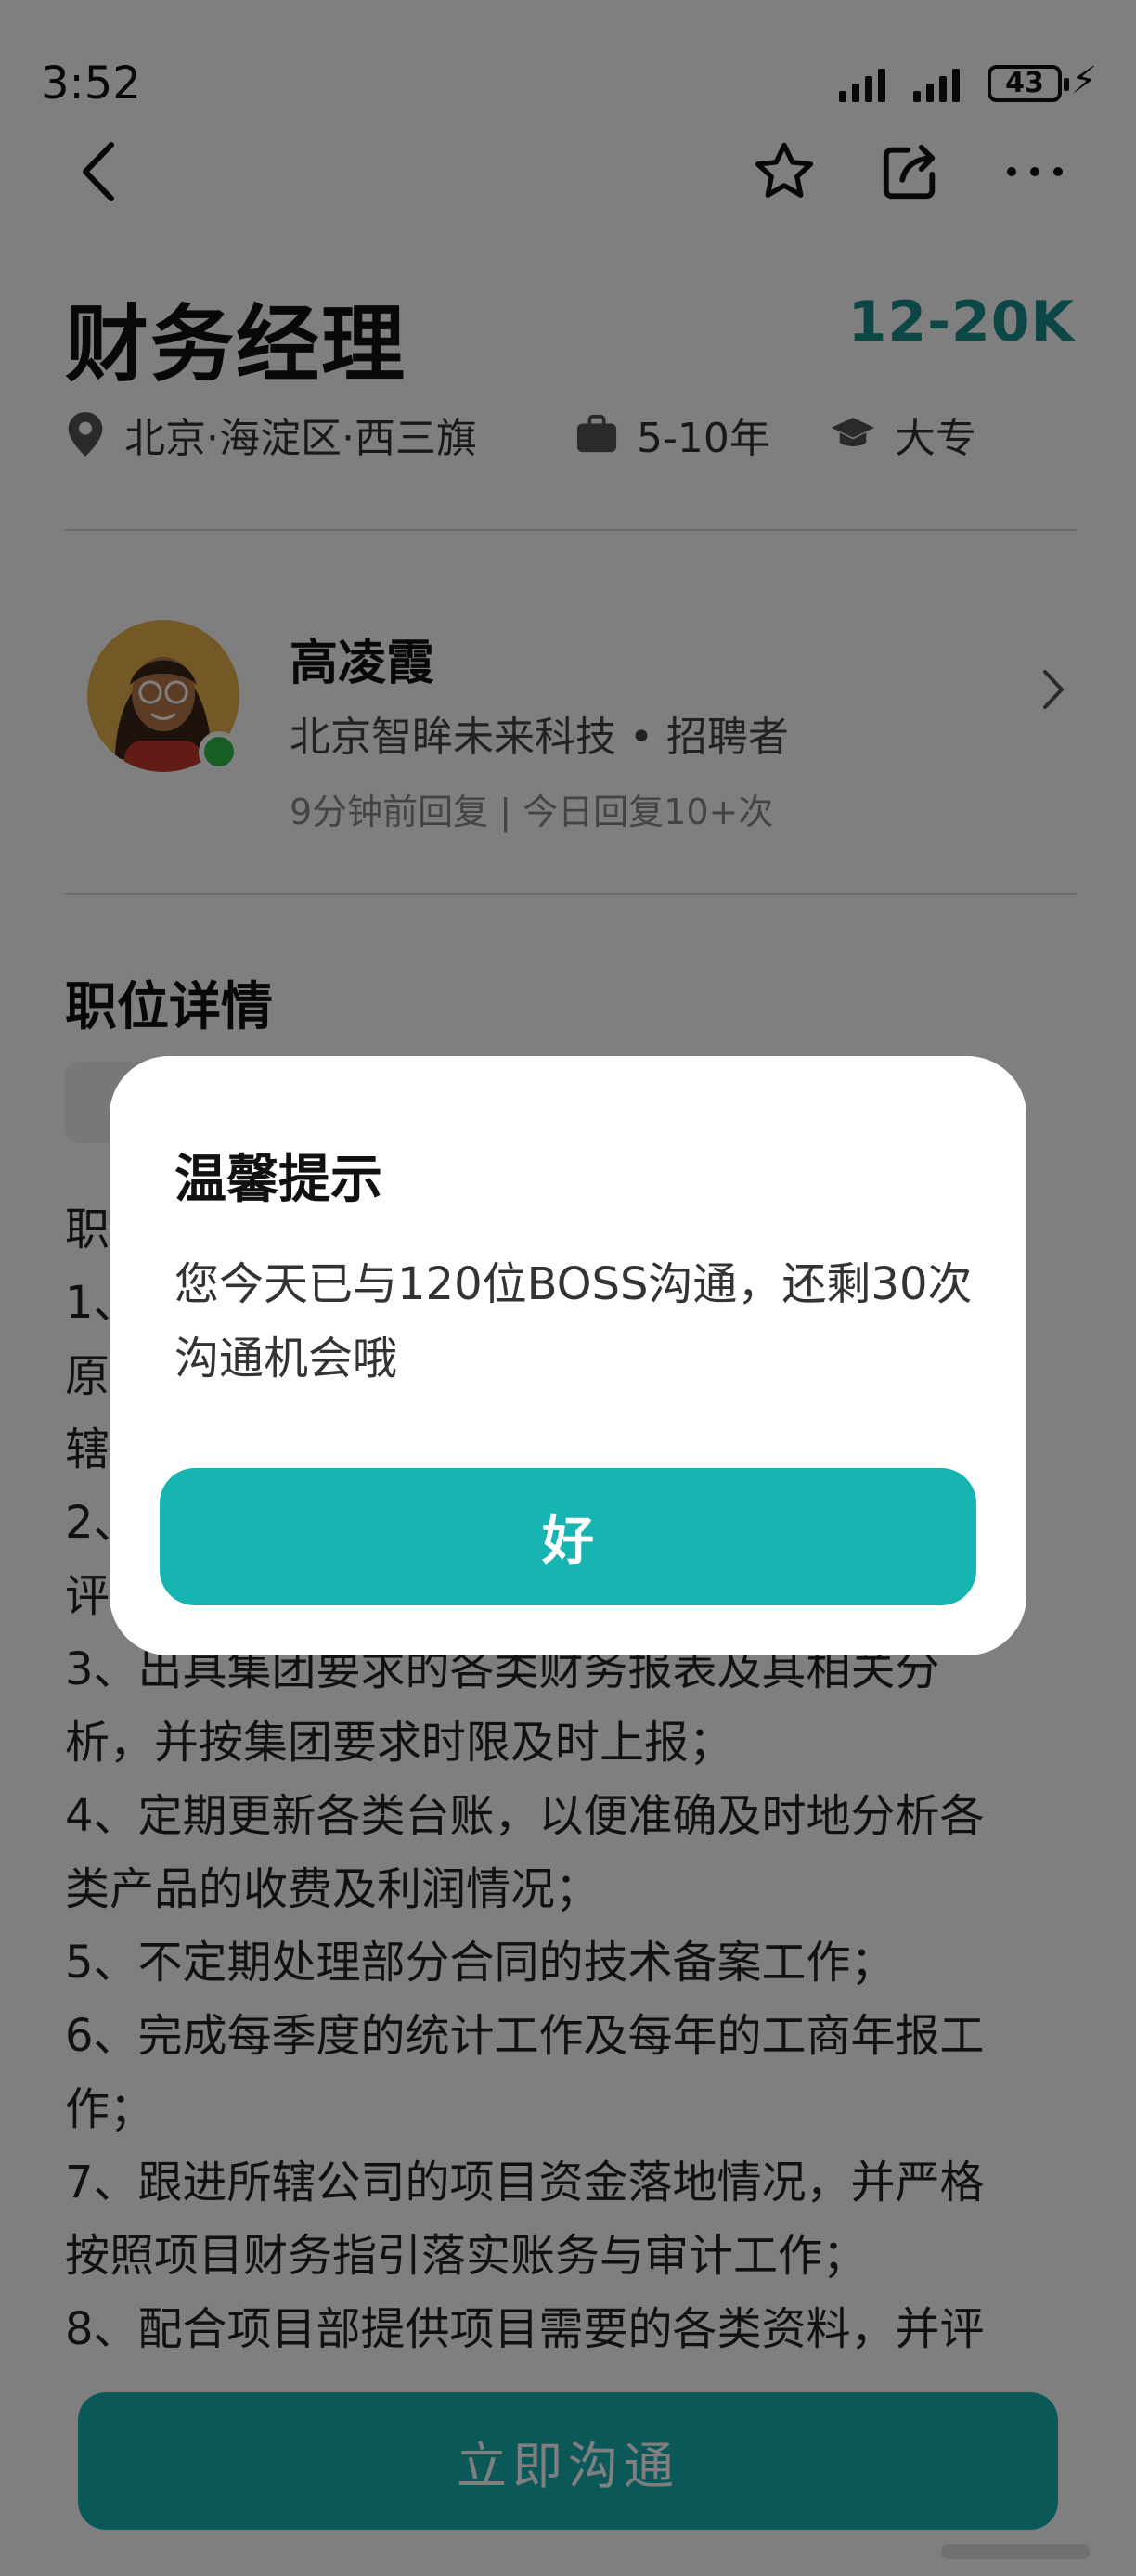 Image resolution: width=1136 pixels, height=2576 pixels. Describe the element at coordinates (573, 1321) in the screenshot. I see `dialog-message: 您今天已与120位BOSS沟通，还剩30次沟通机会哦` at that location.